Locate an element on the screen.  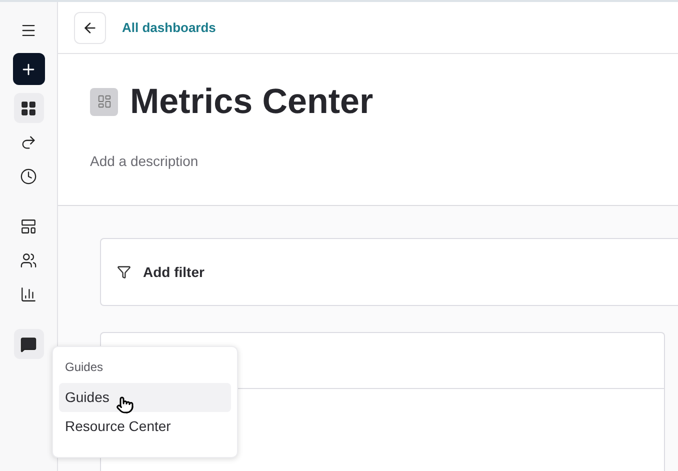
bar-chart-icon is located at coordinates (28, 294).